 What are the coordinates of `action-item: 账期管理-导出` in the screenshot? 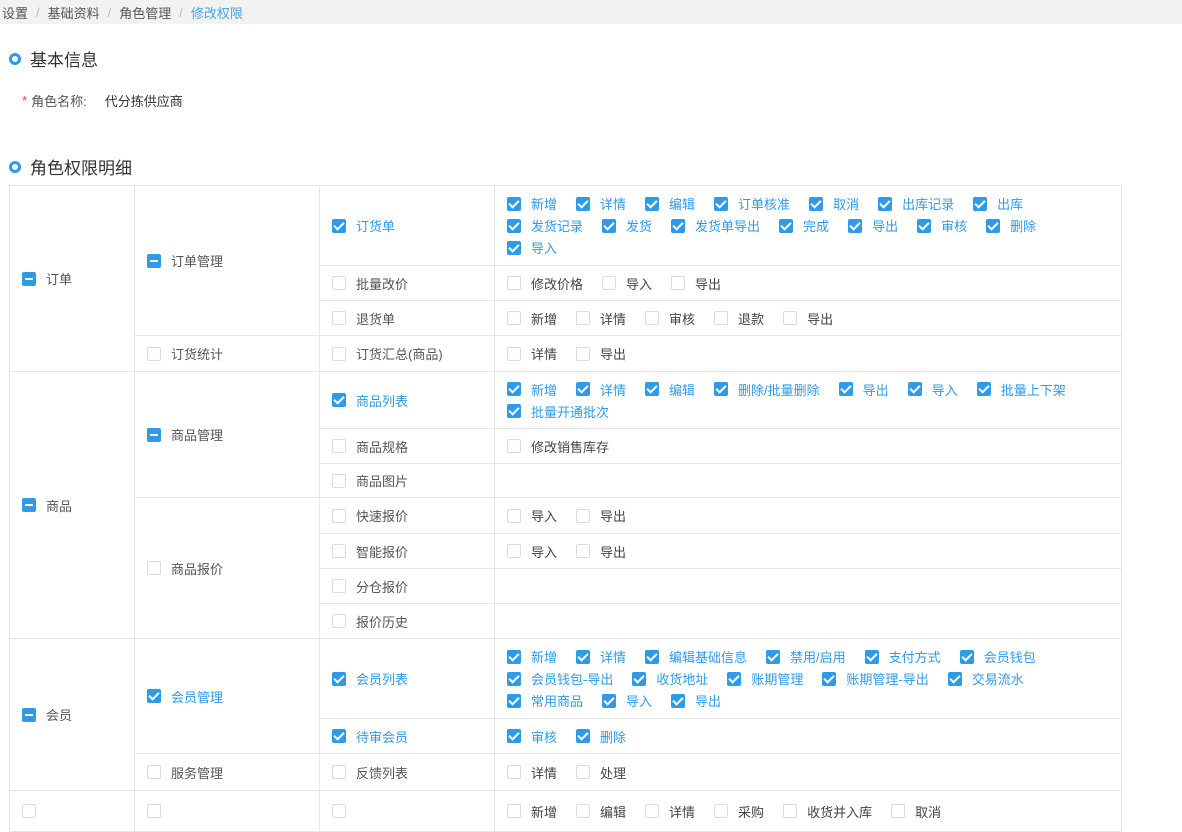 It's located at (875, 679).